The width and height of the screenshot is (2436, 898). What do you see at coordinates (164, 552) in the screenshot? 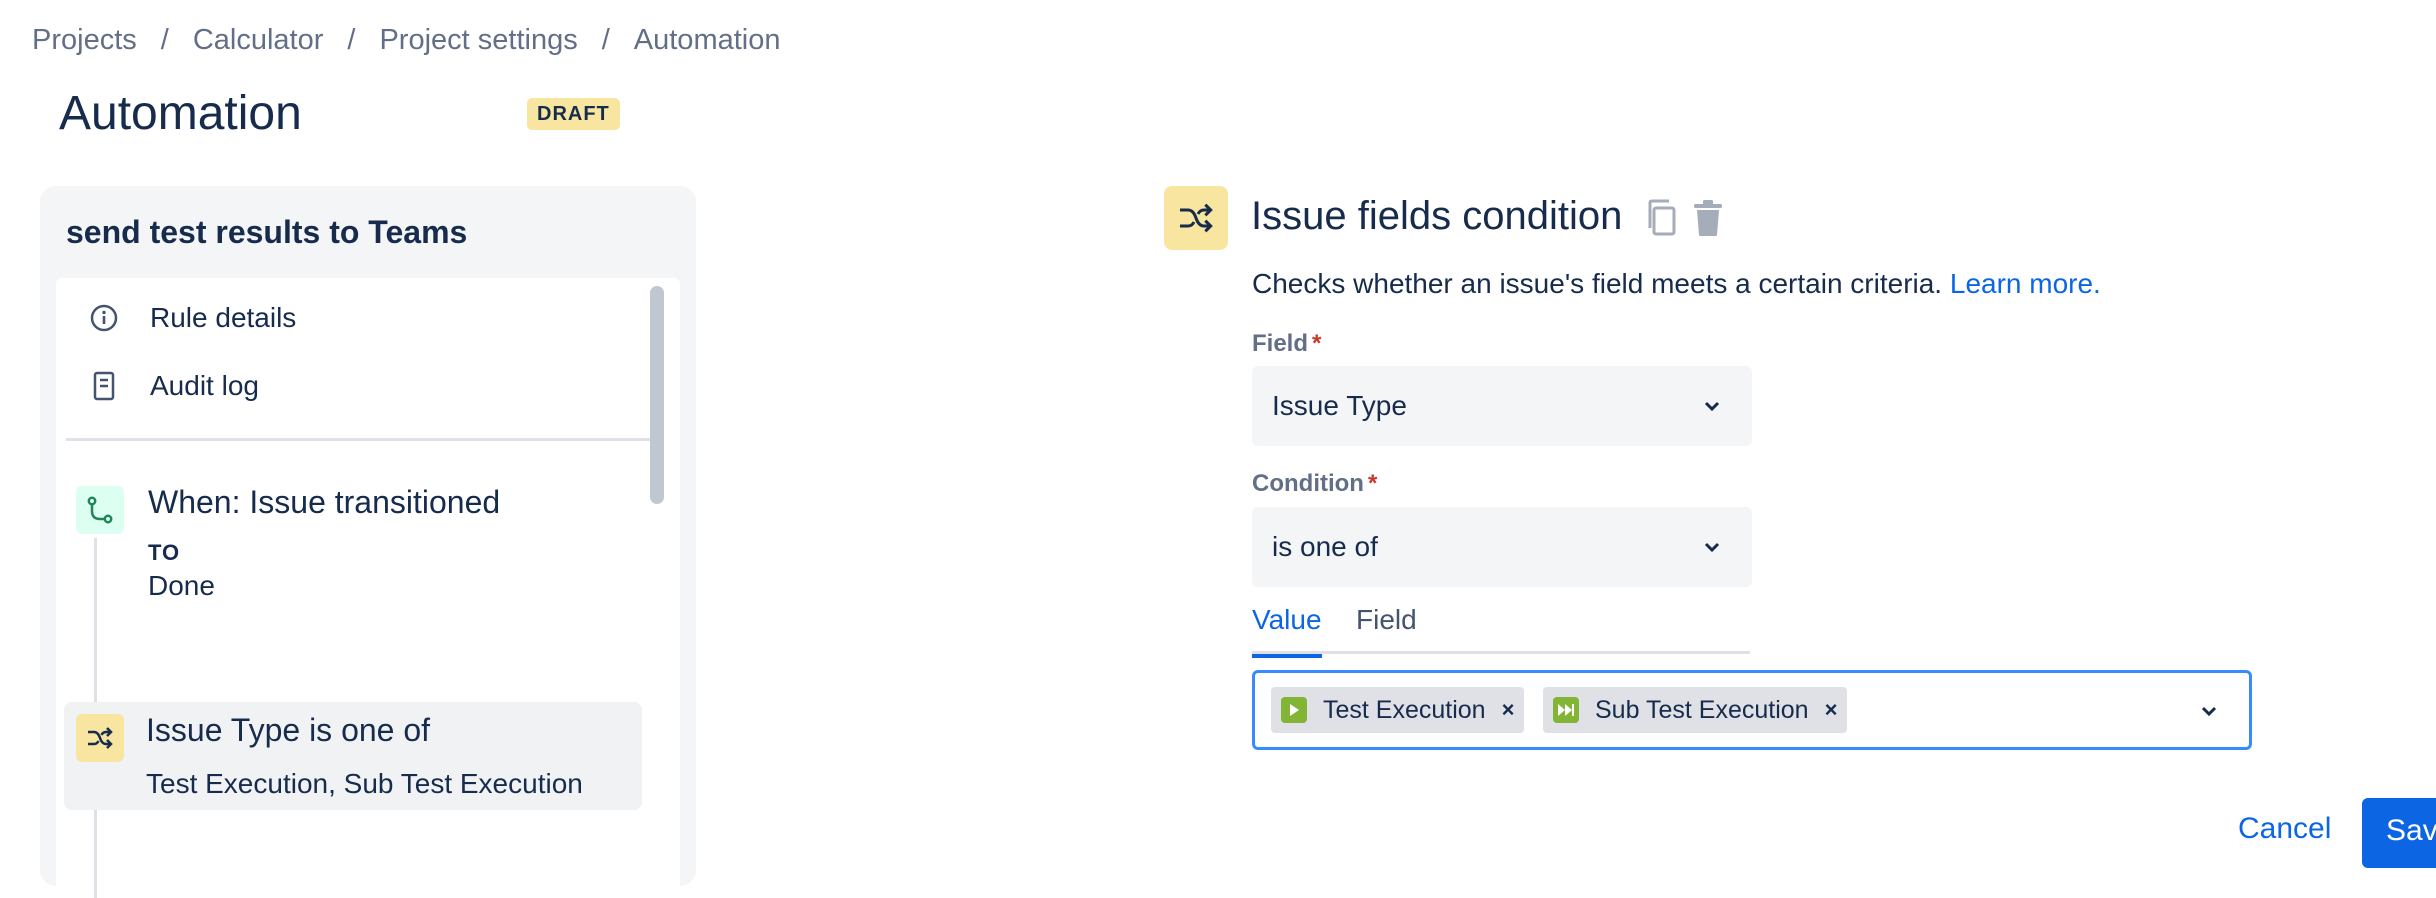
I see `trigger-sub-label: TO` at bounding box center [164, 552].